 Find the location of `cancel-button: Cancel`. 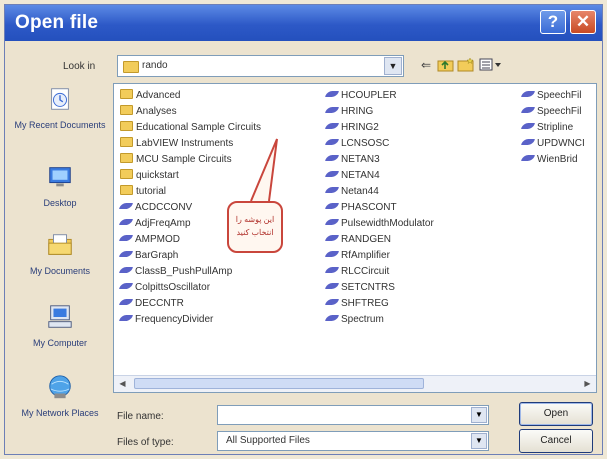

cancel-button: Cancel is located at coordinates (556, 441).